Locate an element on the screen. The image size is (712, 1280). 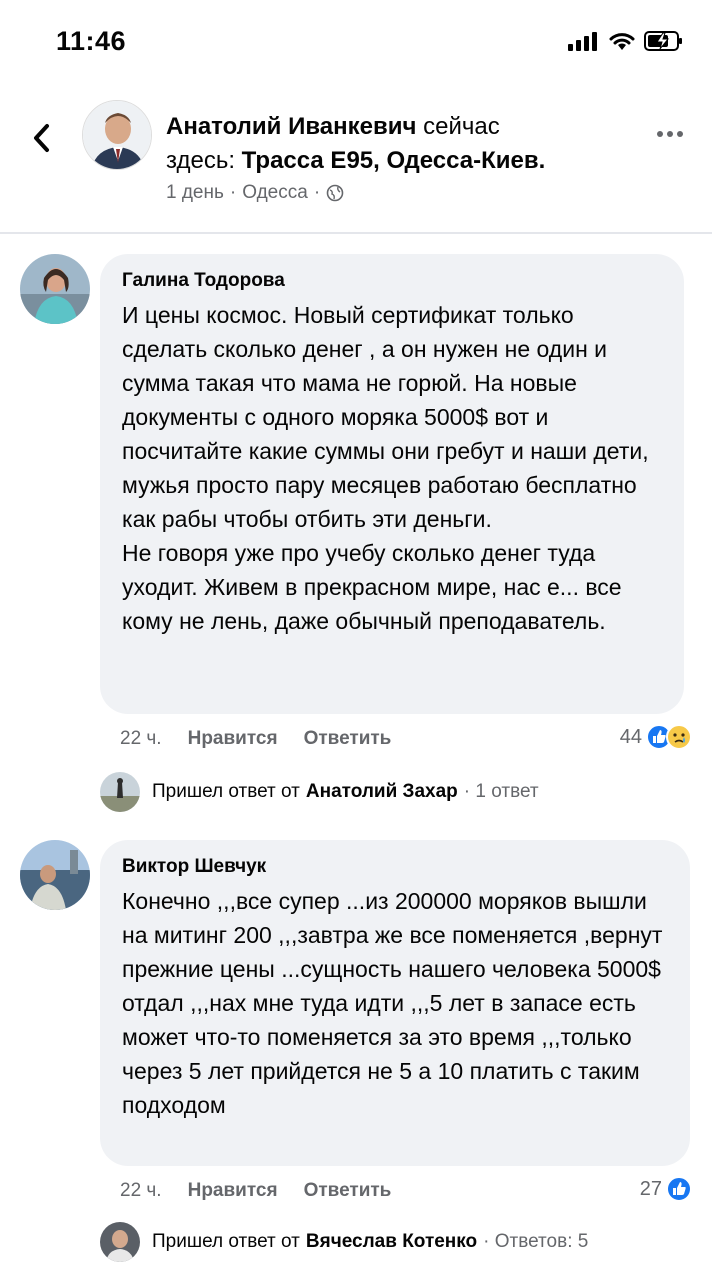
more-button is located at coordinates (670, 134).